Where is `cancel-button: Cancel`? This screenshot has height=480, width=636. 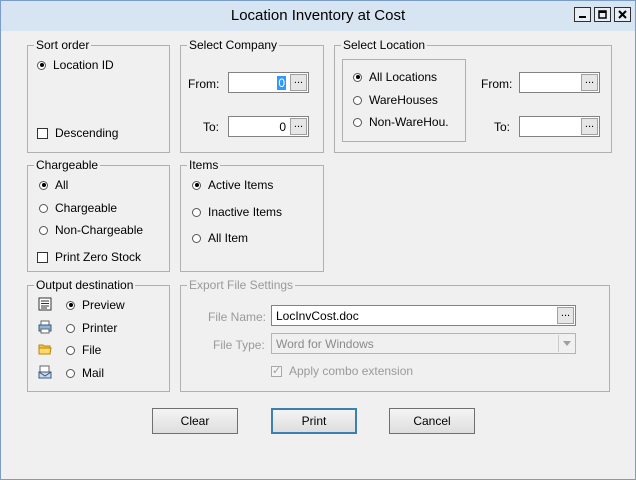
cancel-button: Cancel is located at coordinates (432, 421).